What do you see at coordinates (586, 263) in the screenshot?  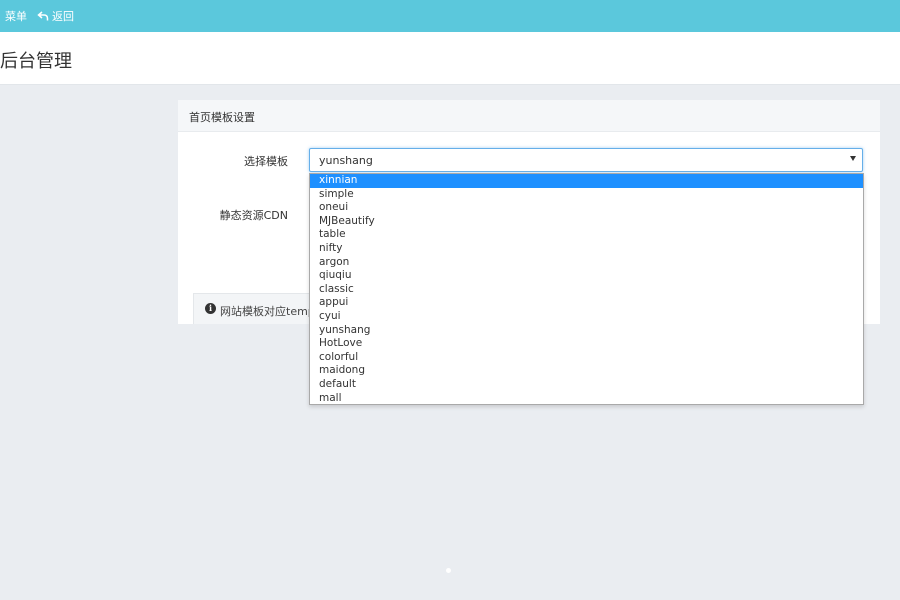 I see `dropdown-option: argon` at bounding box center [586, 263].